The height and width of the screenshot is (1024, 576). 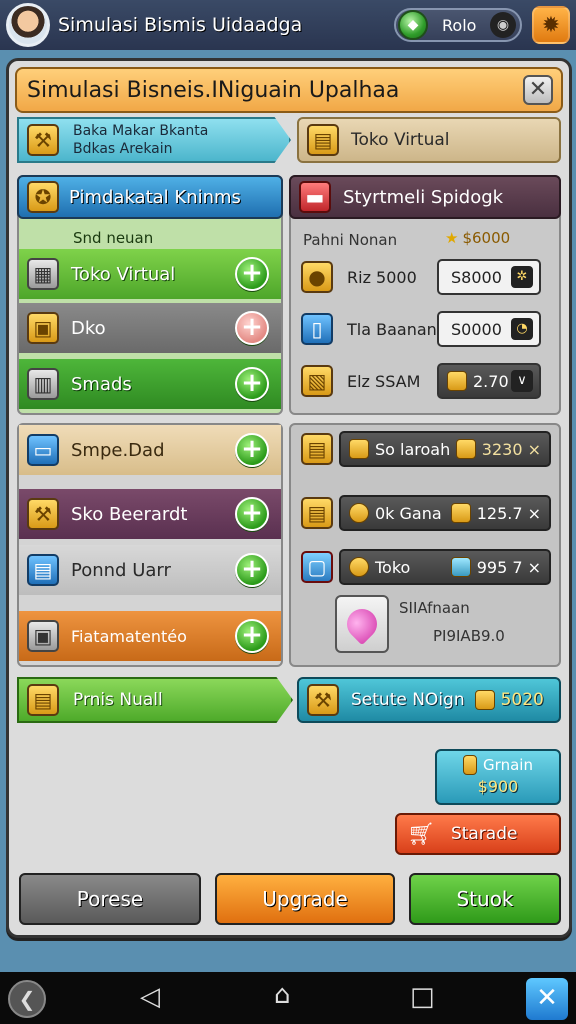 I want to click on item-label: Ponnd Uarr, so click(x=121, y=570).